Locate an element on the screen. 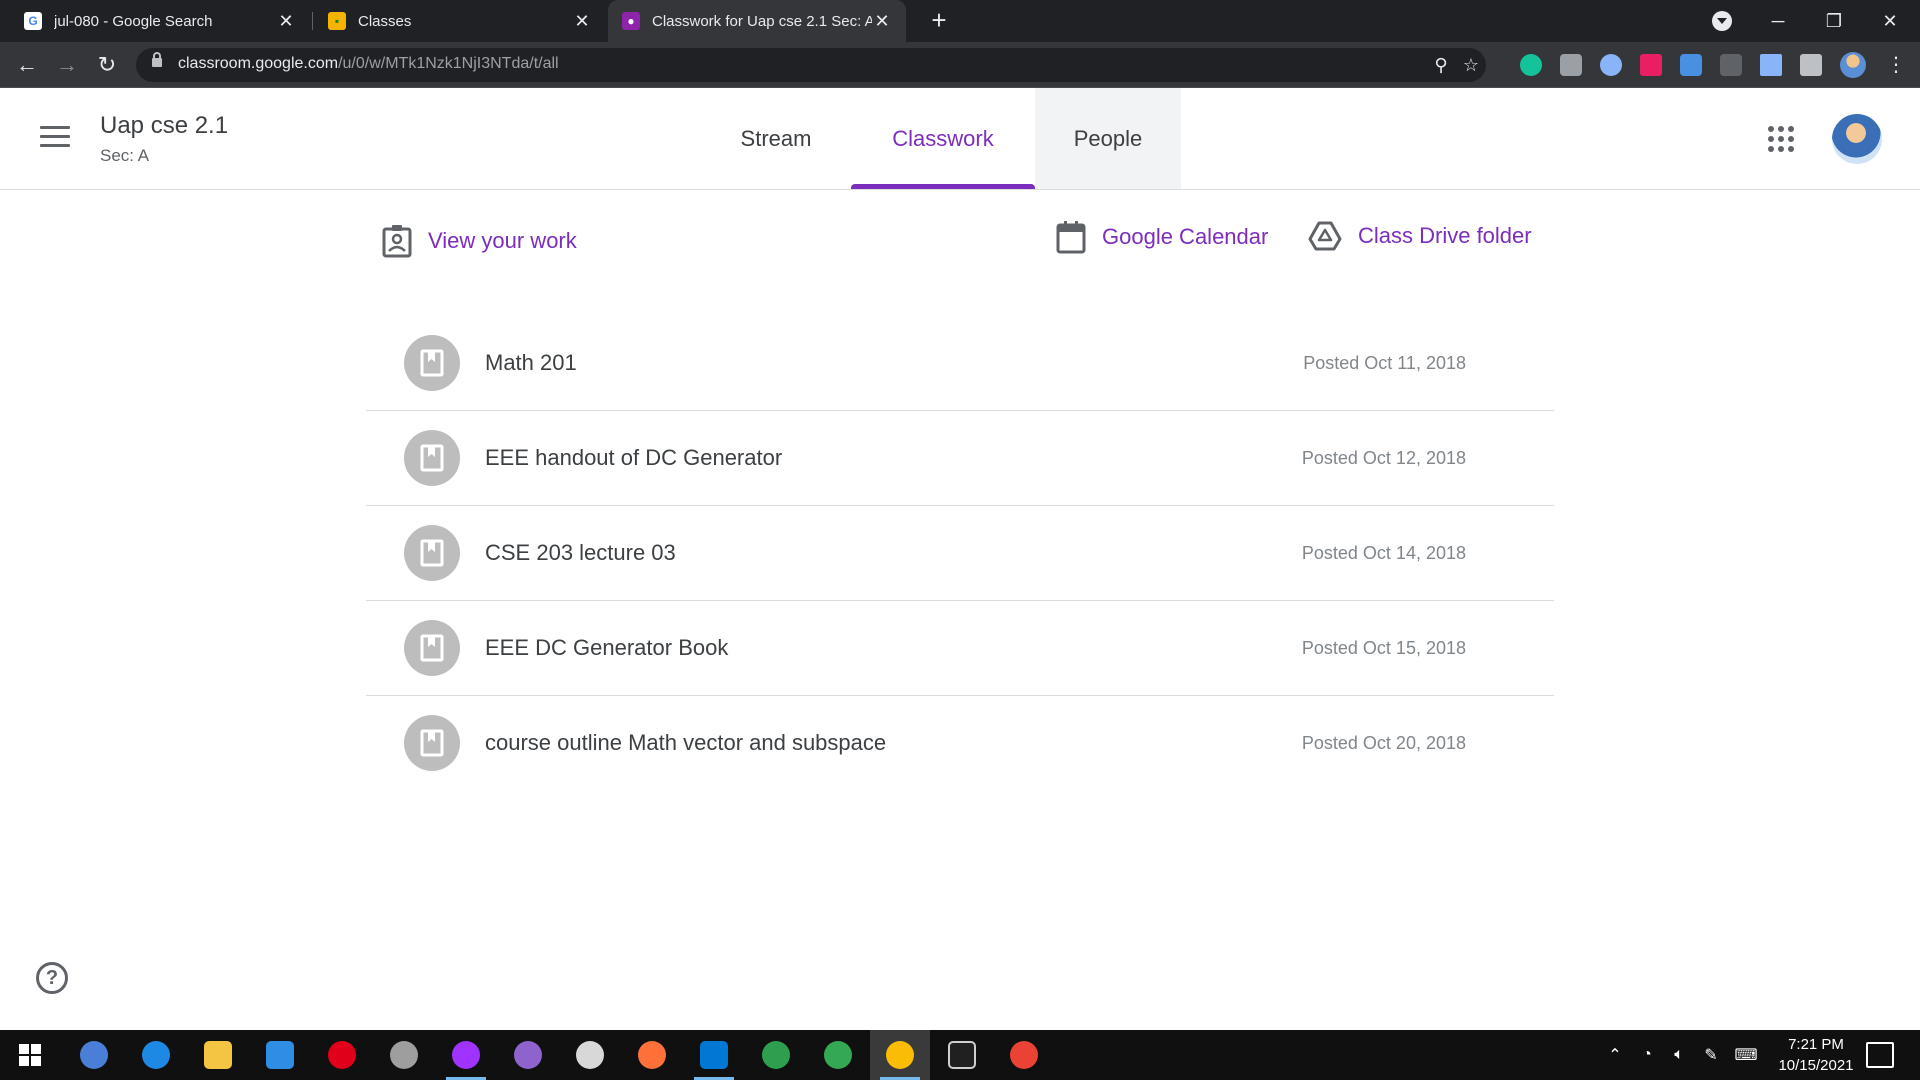 The height and width of the screenshot is (1080, 1920). extension-icon is located at coordinates (1611, 65).